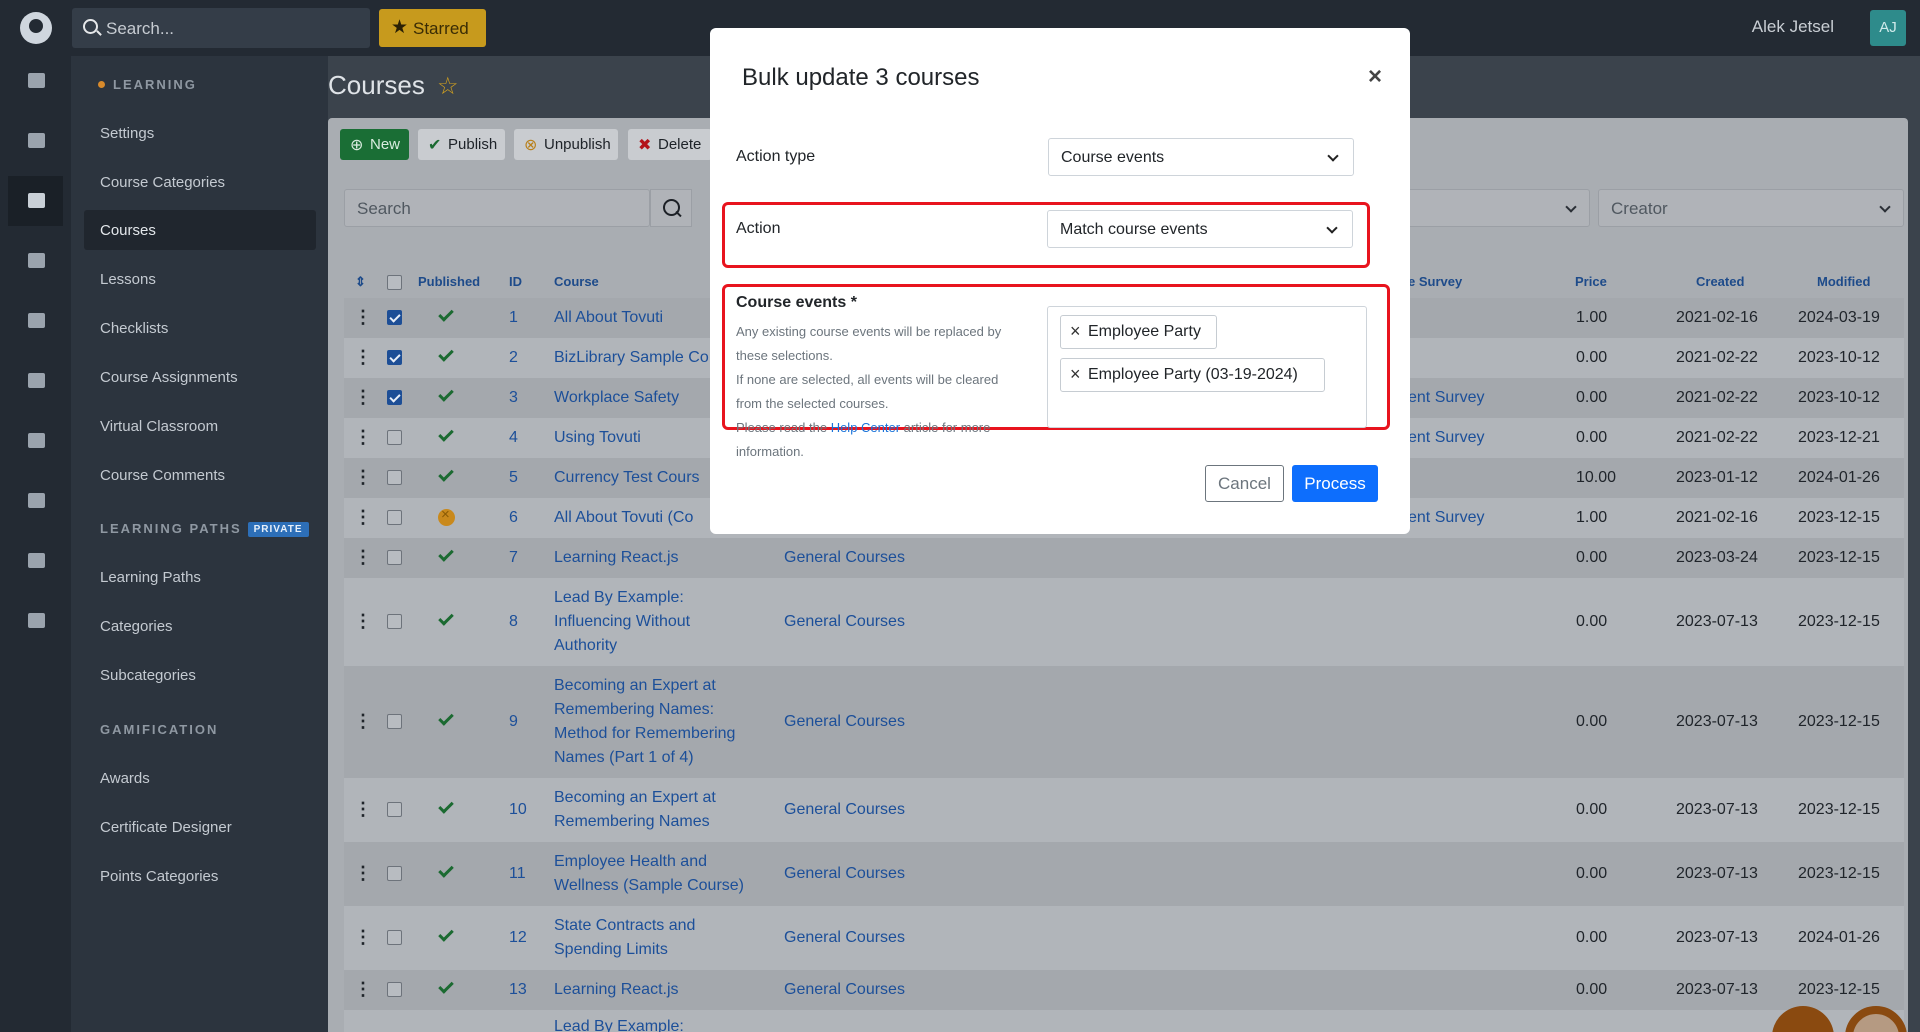 The image size is (1920, 1032). What do you see at coordinates (35, 201) in the screenshot?
I see `graduation-cap-icon` at bounding box center [35, 201].